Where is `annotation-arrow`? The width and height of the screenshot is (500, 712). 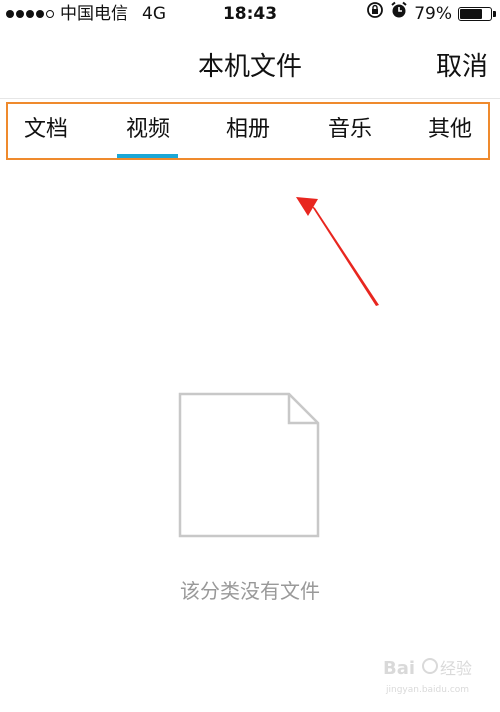
annotation-arrow is located at coordinates (337, 251).